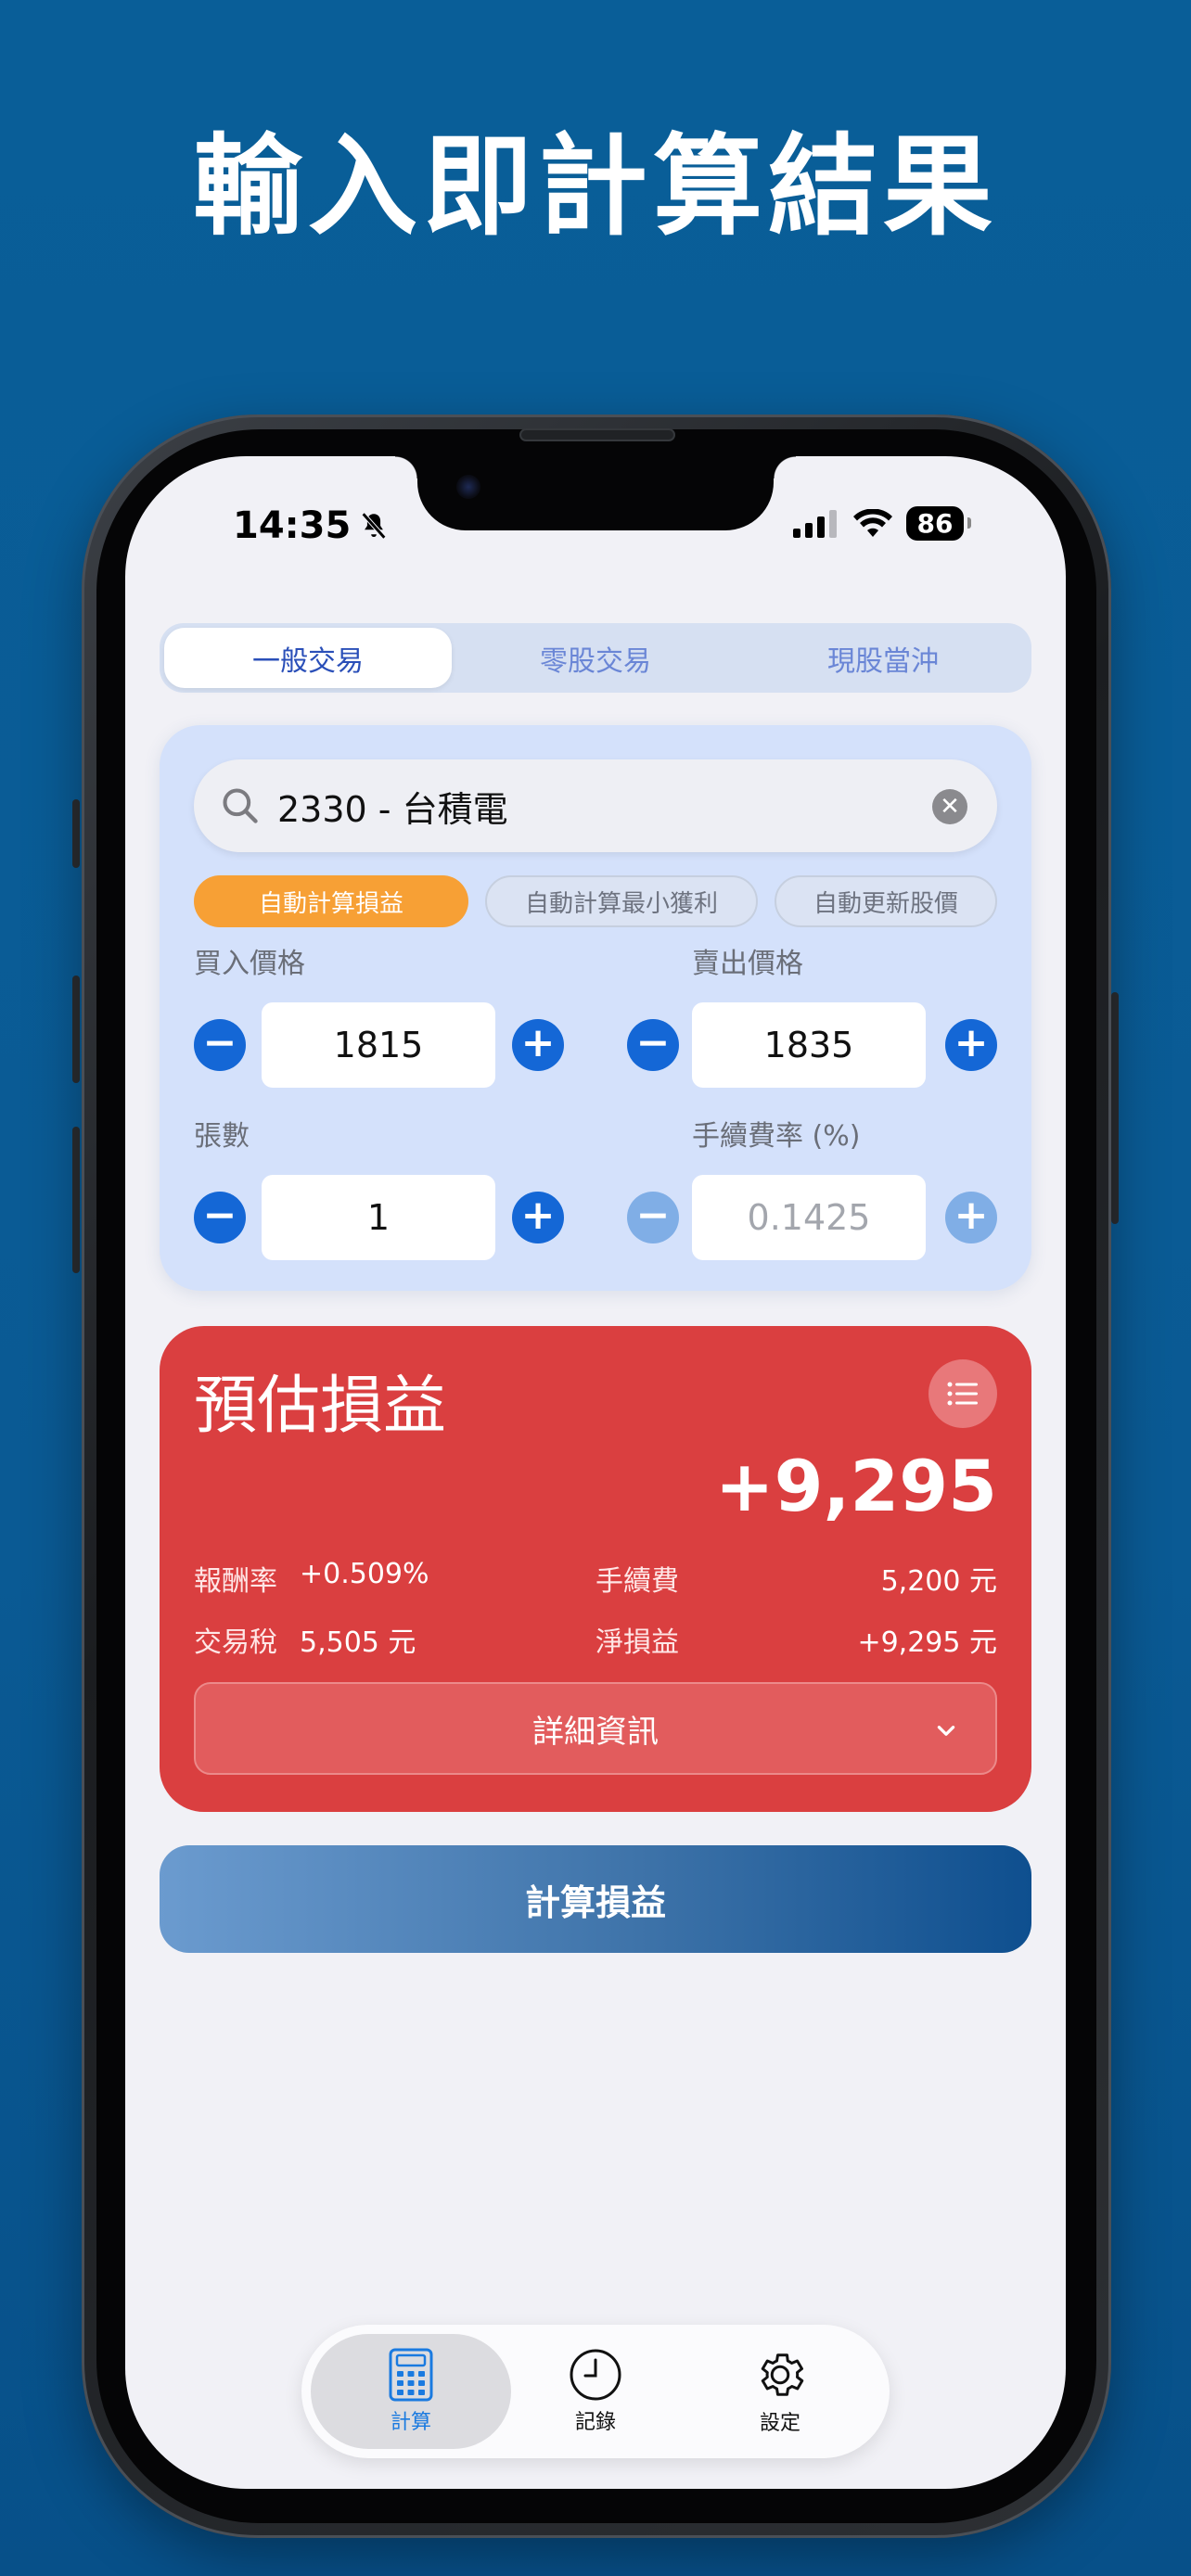  What do you see at coordinates (927, 1642) in the screenshot?
I see `net-profit-value: +9,295 元` at bounding box center [927, 1642].